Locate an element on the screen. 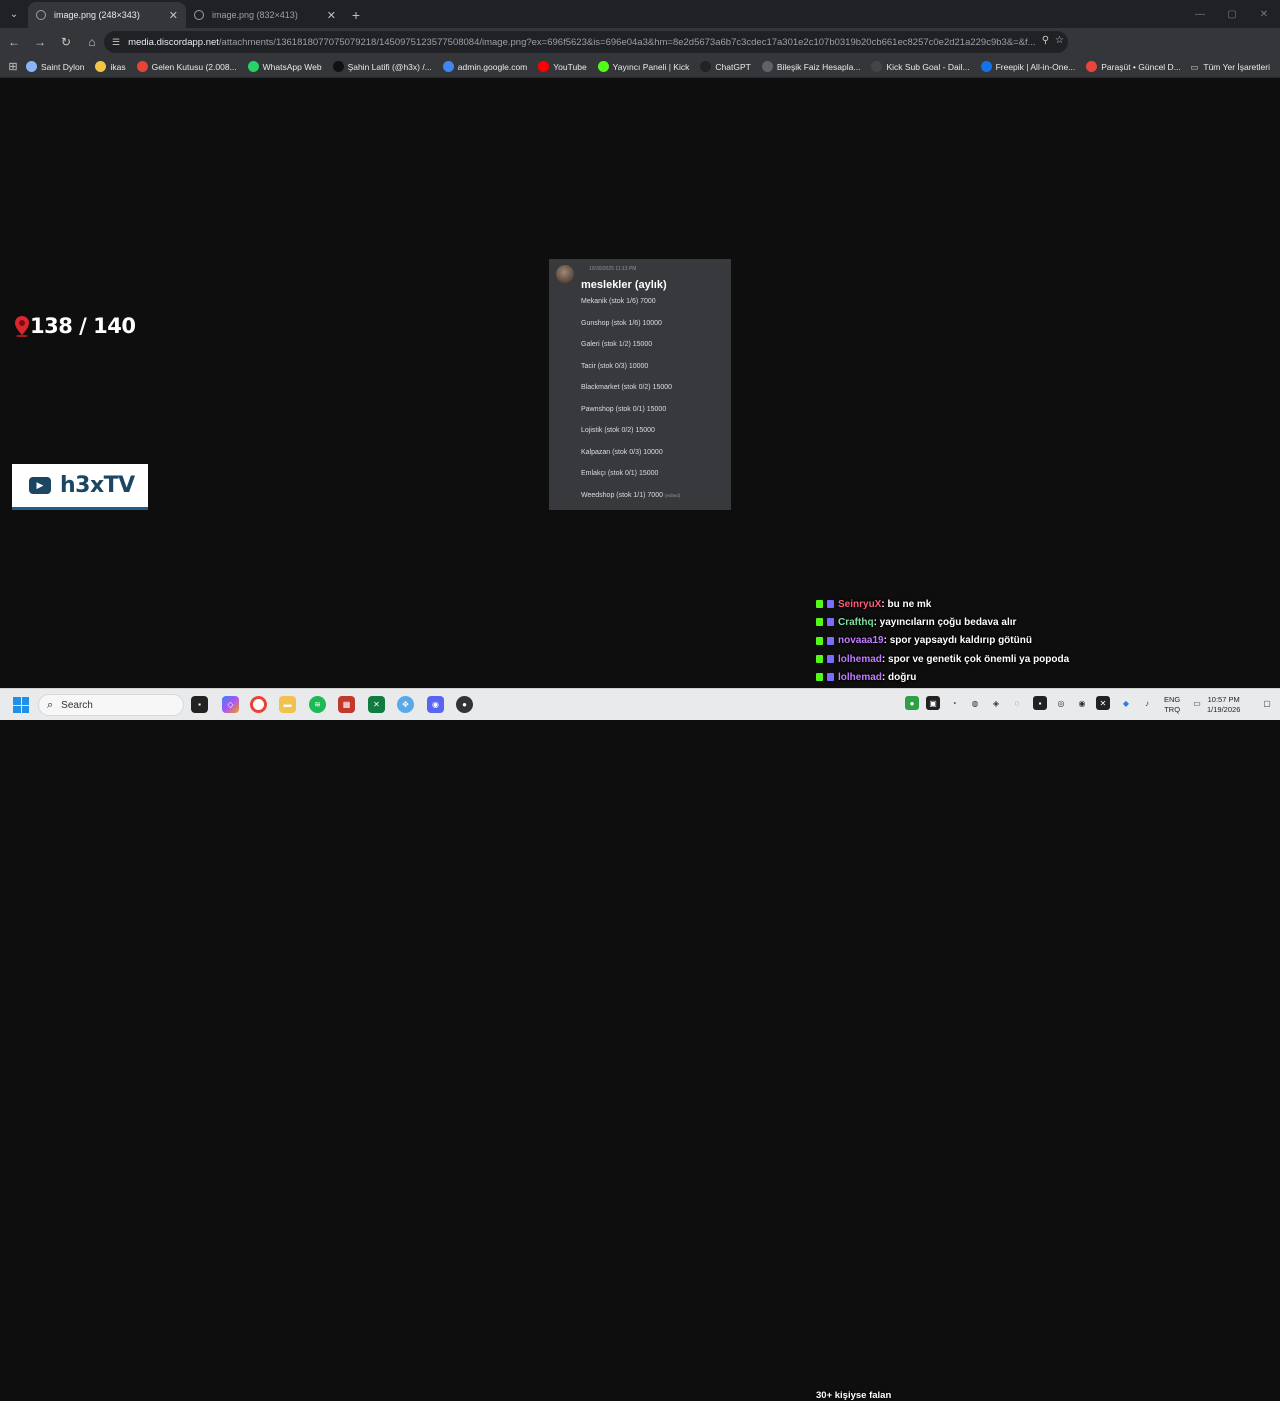  tray-icon: ◍ is located at coordinates (975, 703).